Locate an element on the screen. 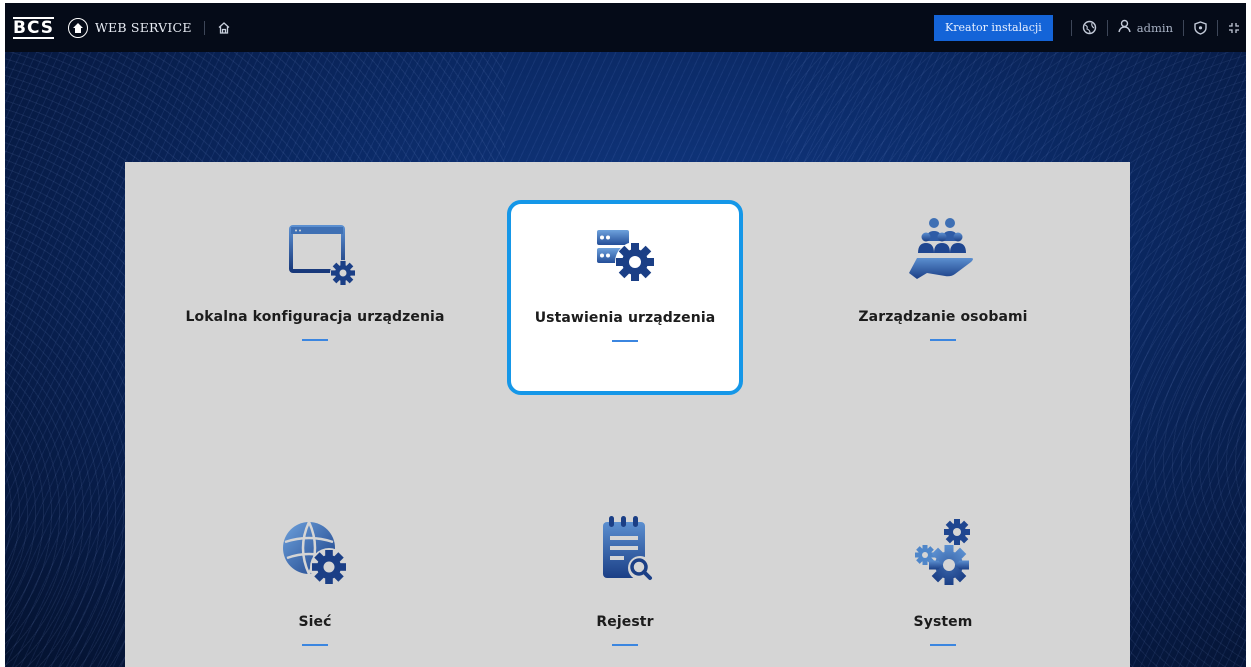 The image size is (1251, 667). tile-log: Rejestr is located at coordinates (625, 589).